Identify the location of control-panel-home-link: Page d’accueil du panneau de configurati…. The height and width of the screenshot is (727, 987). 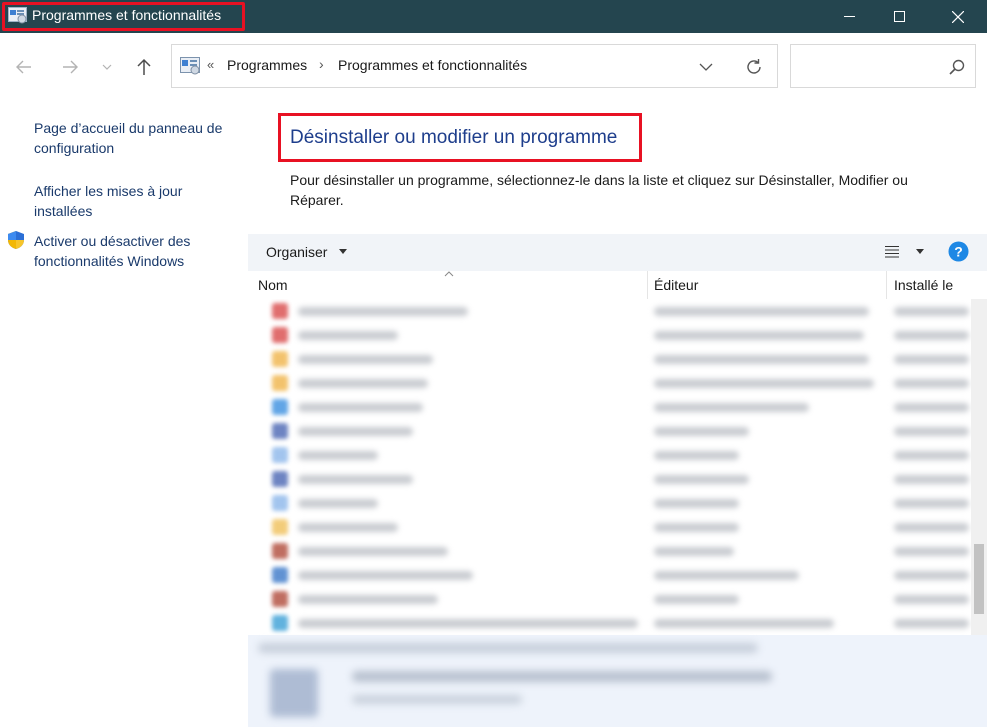
(136, 138).